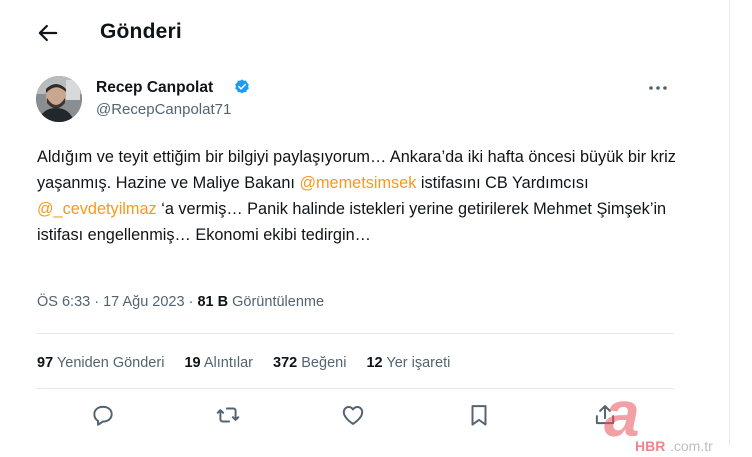  I want to click on tweet-time: ÖS 6:33, so click(63, 302).